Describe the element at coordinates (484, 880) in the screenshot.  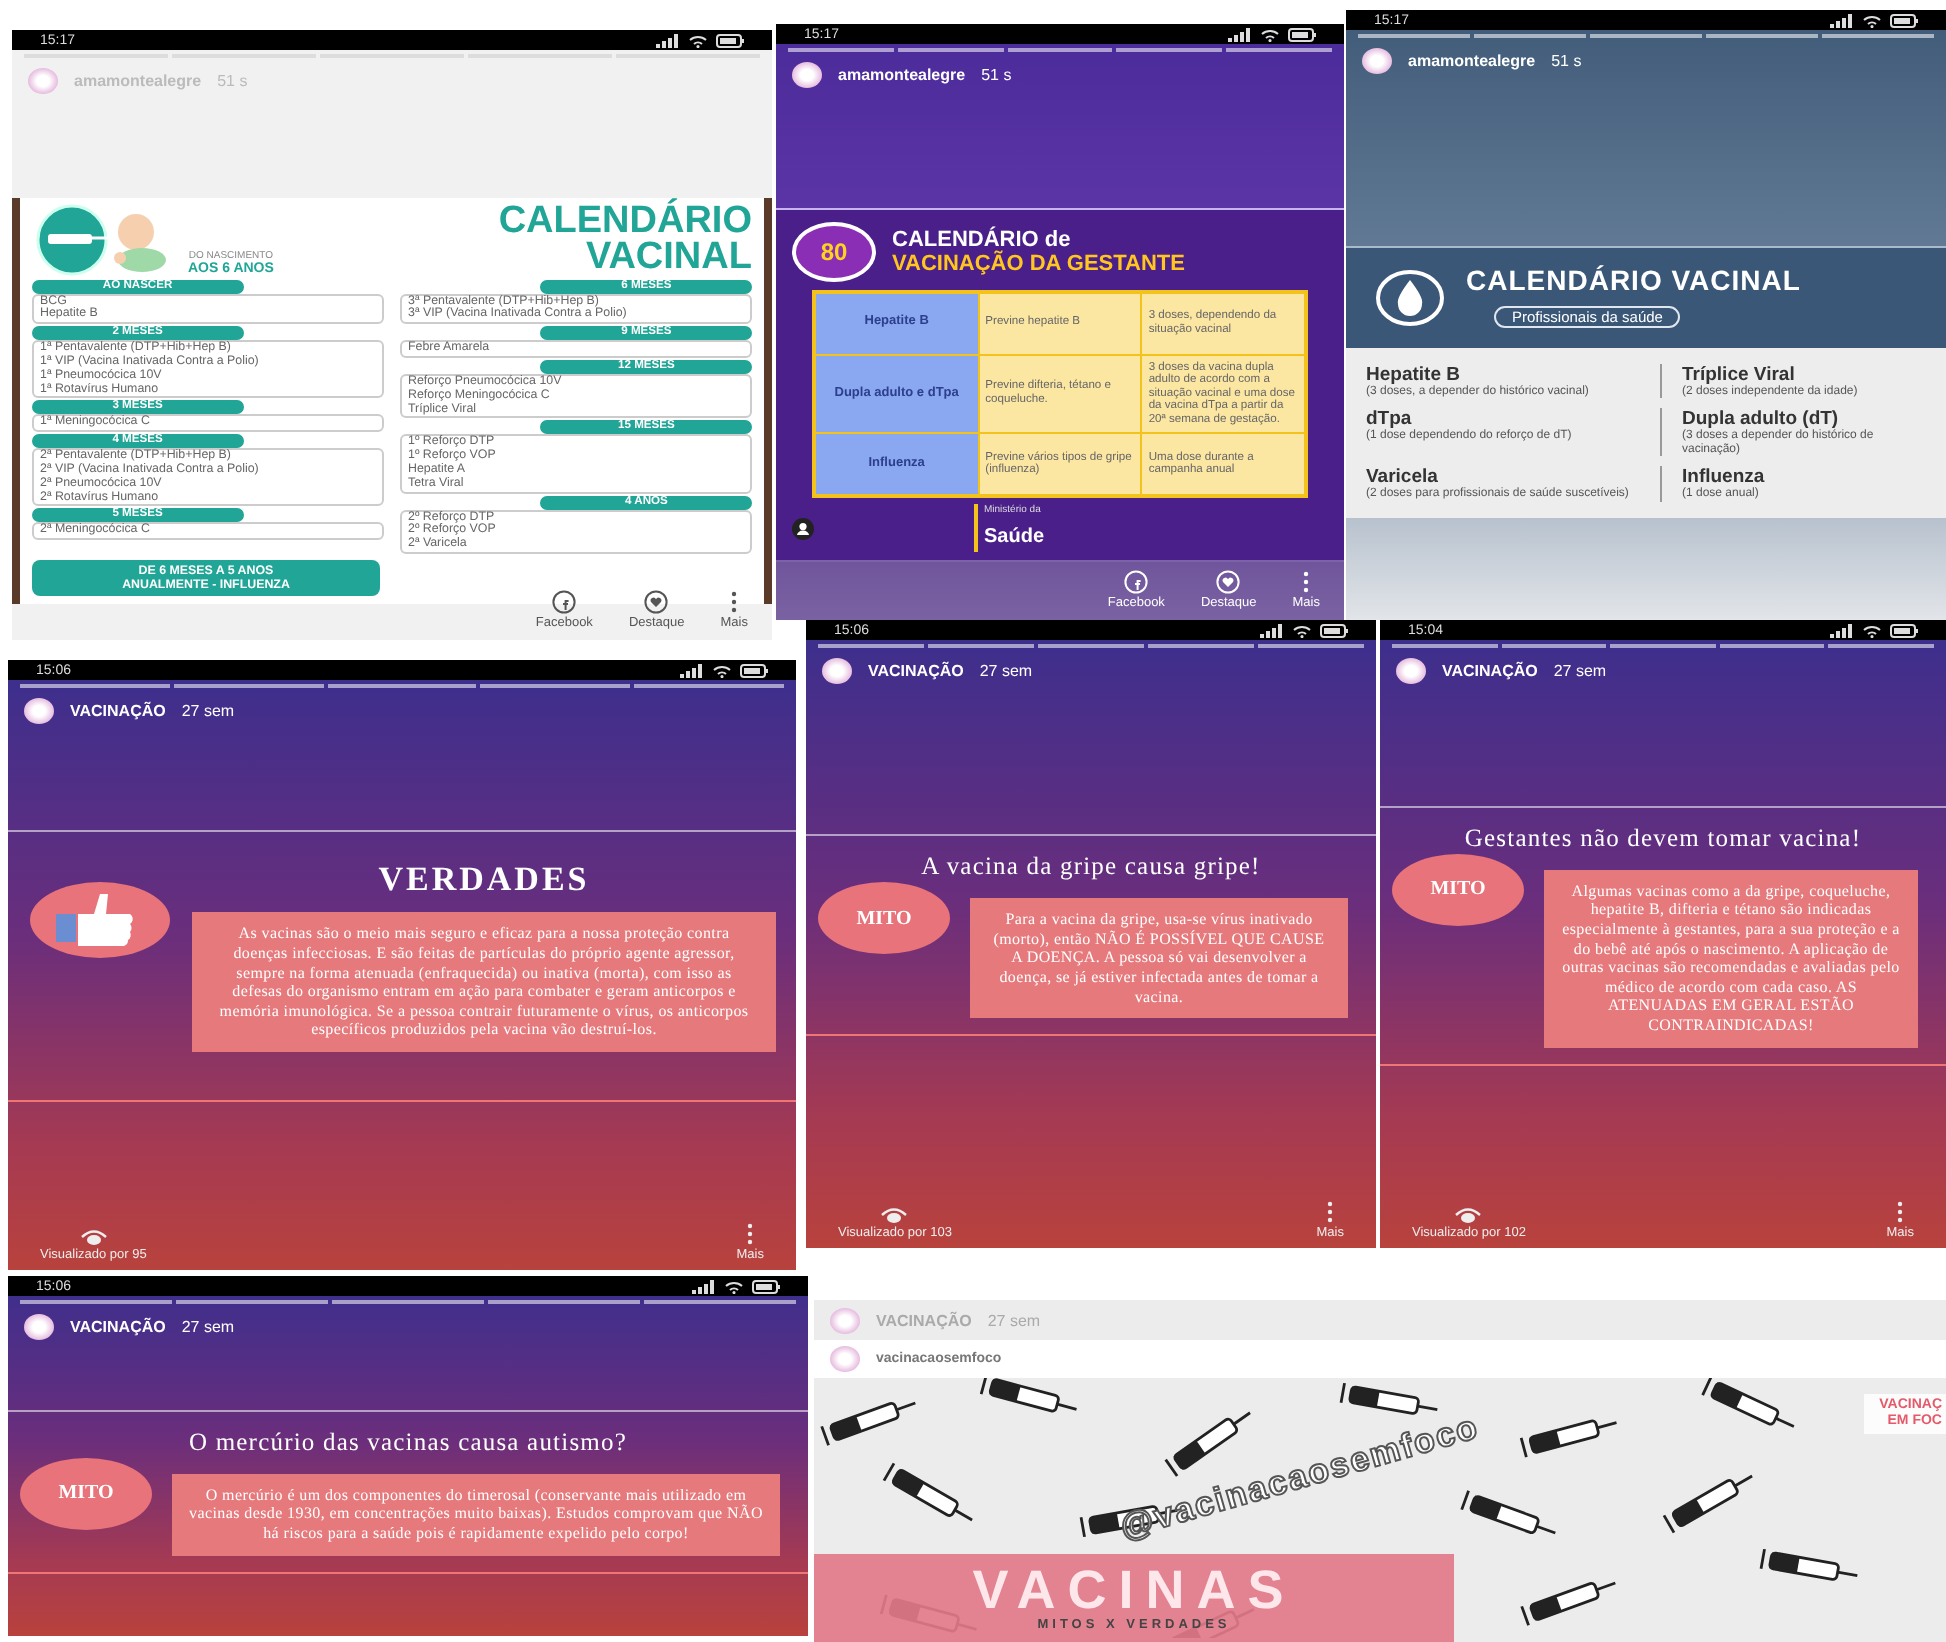
I see `truth-title: VERDADES` at that location.